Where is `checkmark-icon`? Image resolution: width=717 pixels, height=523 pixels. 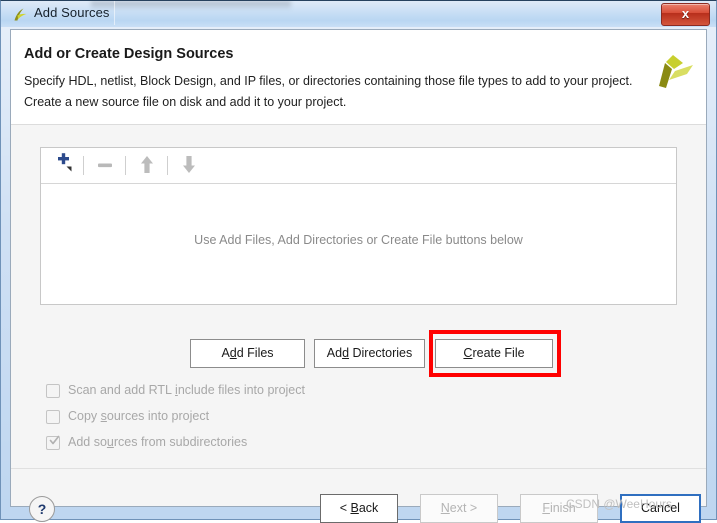 checkmark-icon is located at coordinates (54, 440).